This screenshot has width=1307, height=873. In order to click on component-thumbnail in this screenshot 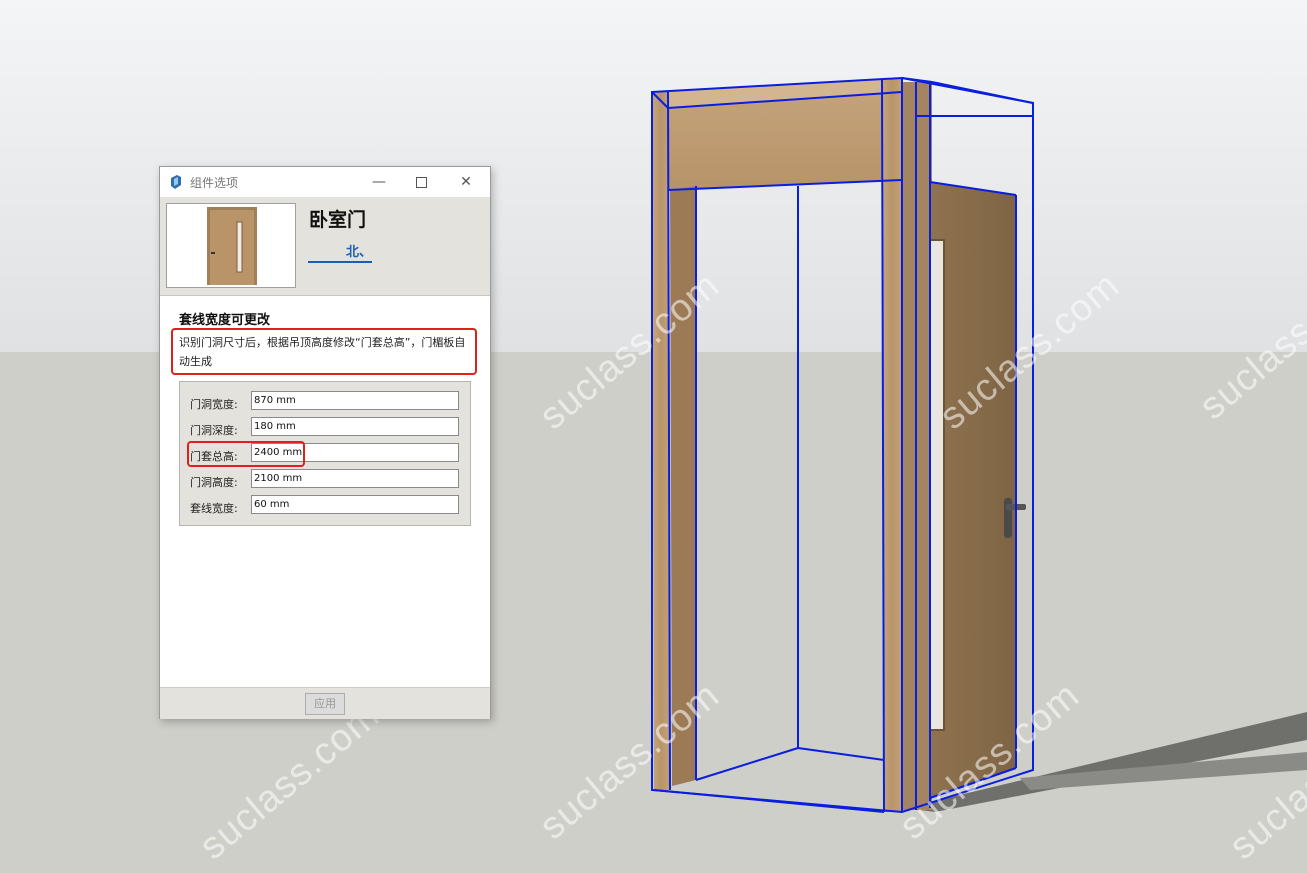, I will do `click(231, 245)`.